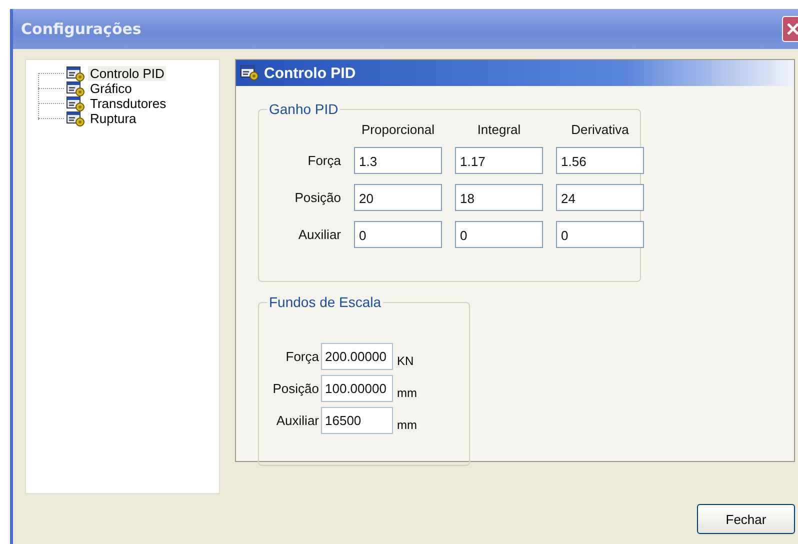 The image size is (798, 544). What do you see at coordinates (499, 160) in the screenshot?
I see `input-field: 1.17` at bounding box center [499, 160].